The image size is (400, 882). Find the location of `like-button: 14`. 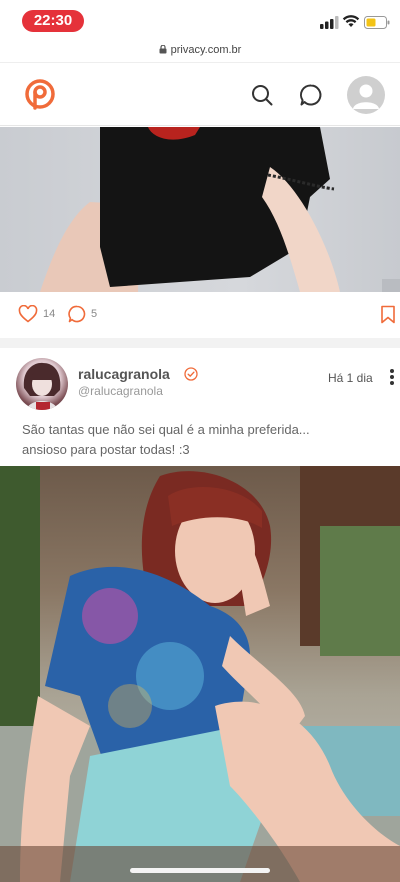

like-button: 14 is located at coordinates (36, 314).